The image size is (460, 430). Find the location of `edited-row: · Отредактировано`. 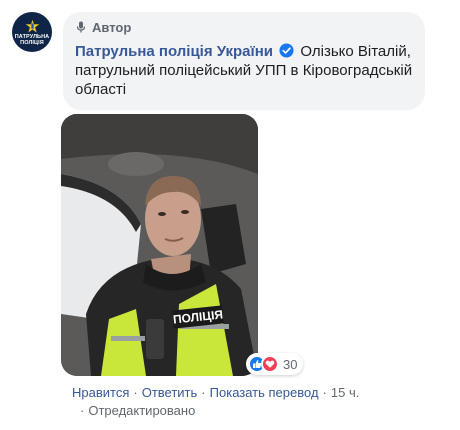

edited-row: · Отредактировано is located at coordinates (259, 411).